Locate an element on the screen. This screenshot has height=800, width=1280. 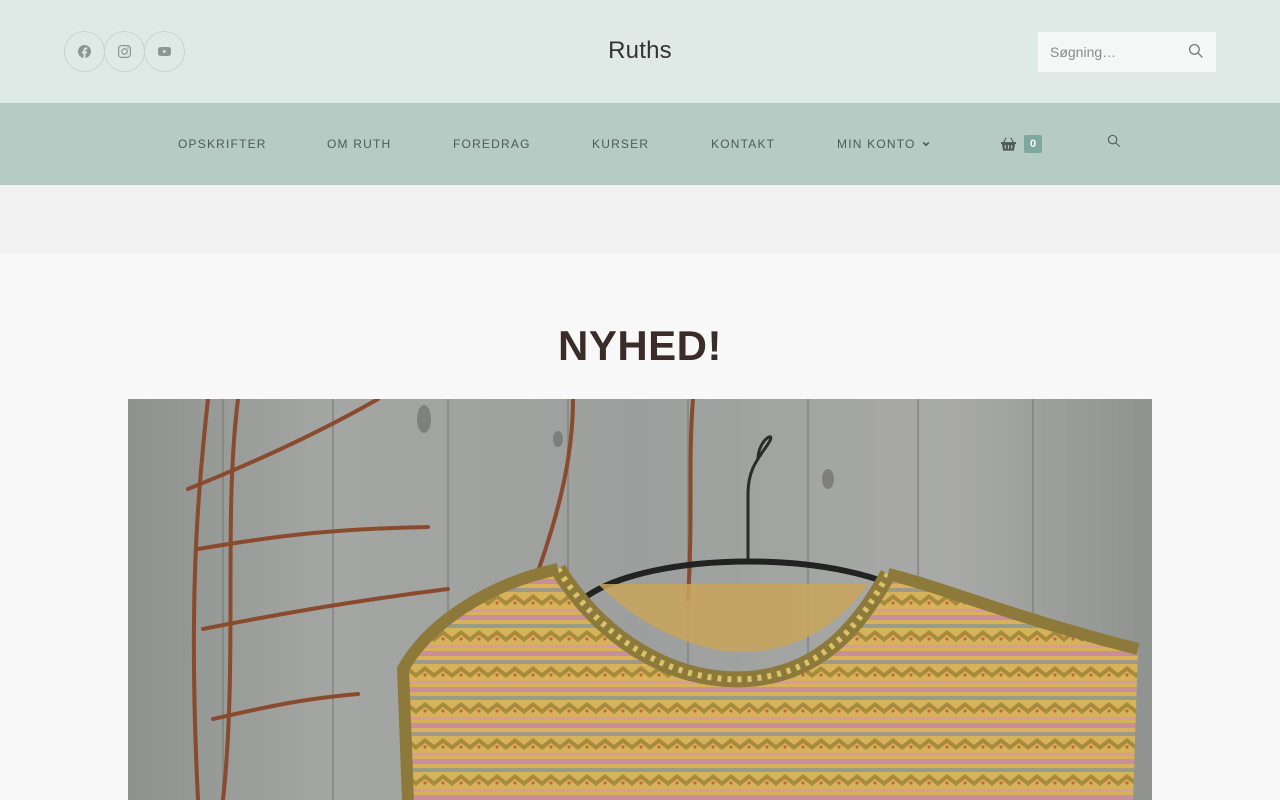
nav-item-kurser: KURSER is located at coordinates (620, 144).